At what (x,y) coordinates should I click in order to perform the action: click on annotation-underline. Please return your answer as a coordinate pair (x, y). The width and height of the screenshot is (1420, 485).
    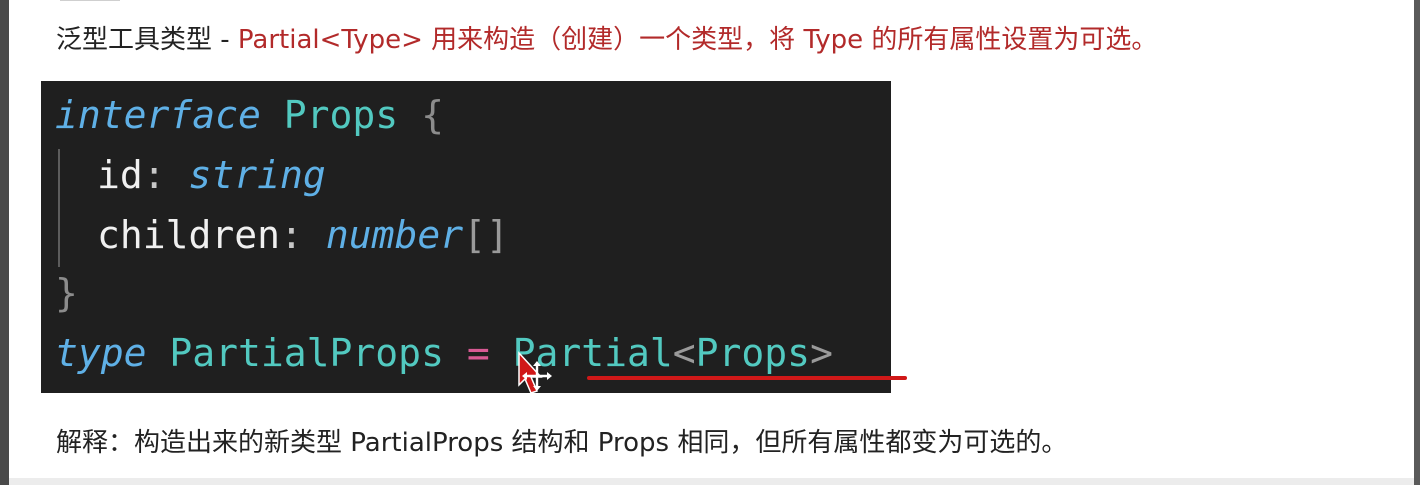
    Looking at the image, I should click on (747, 378).